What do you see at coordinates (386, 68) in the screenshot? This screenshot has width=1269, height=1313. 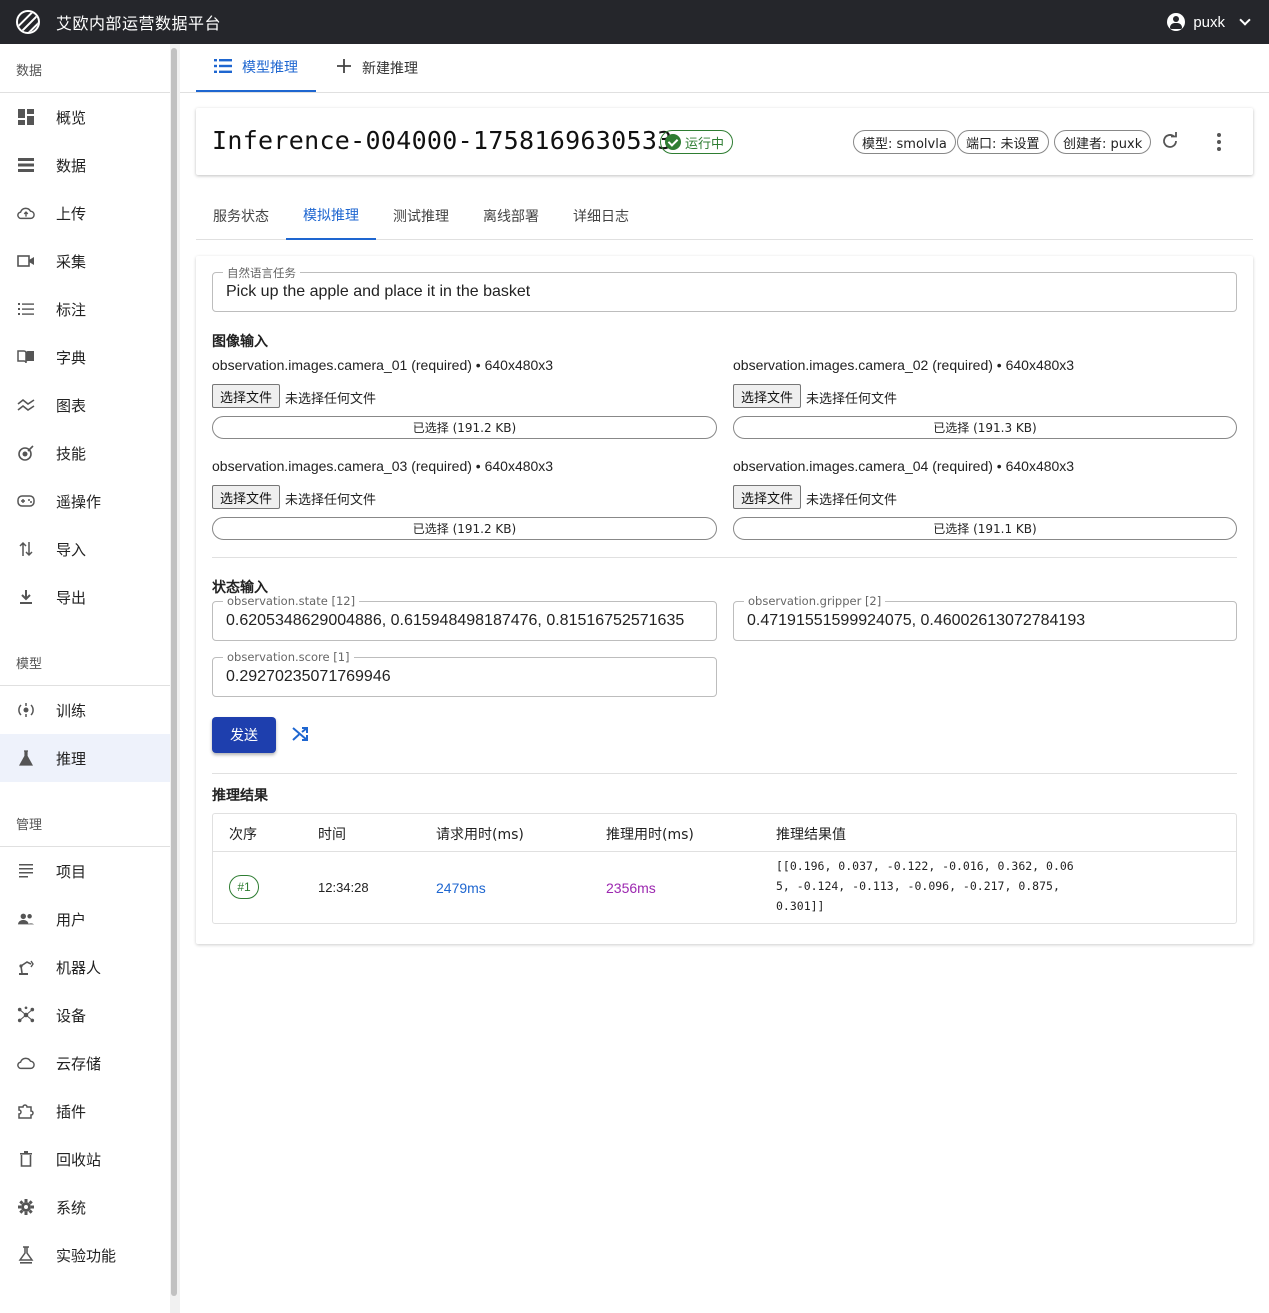 I see `tab-new-inference: 新建推理` at bounding box center [386, 68].